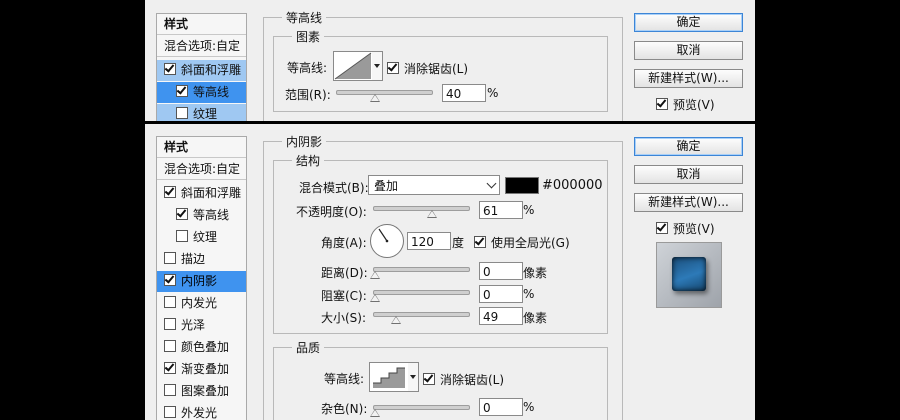 The width and height of the screenshot is (900, 420). What do you see at coordinates (201, 411) in the screenshot?
I see `style-item-outer-glow: 外发光` at bounding box center [201, 411].